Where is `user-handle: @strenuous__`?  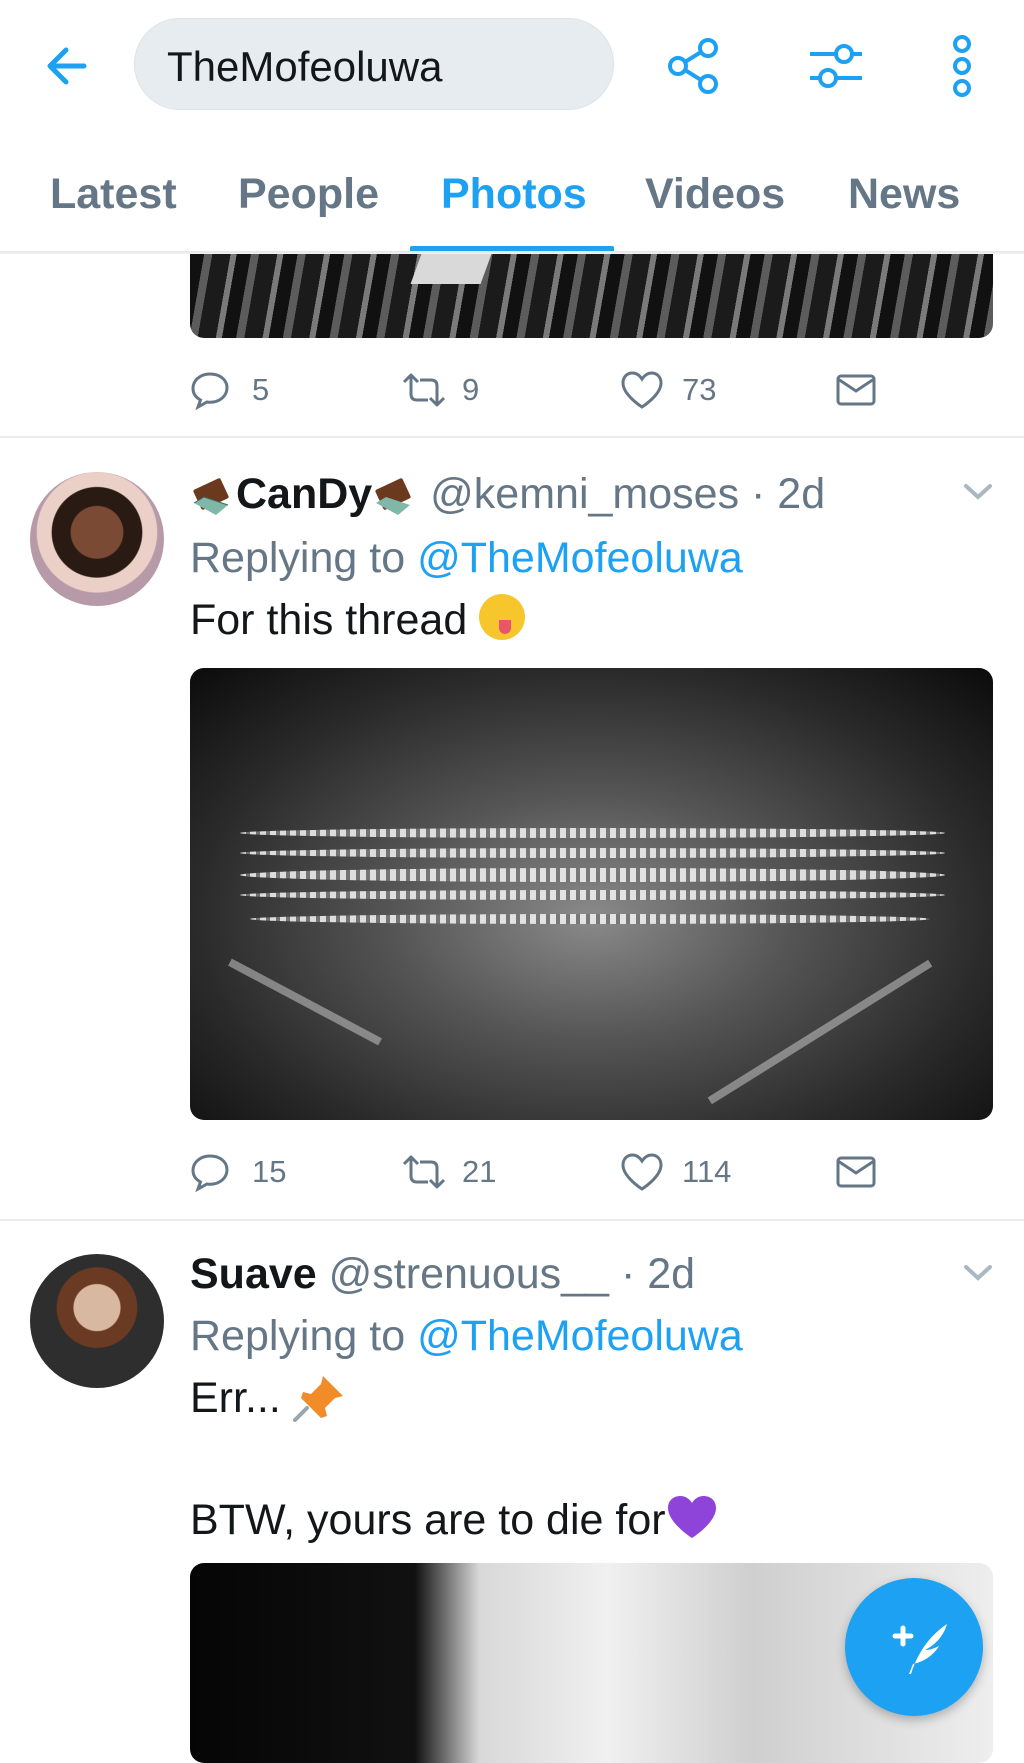
user-handle: @strenuous__ is located at coordinates (469, 1274).